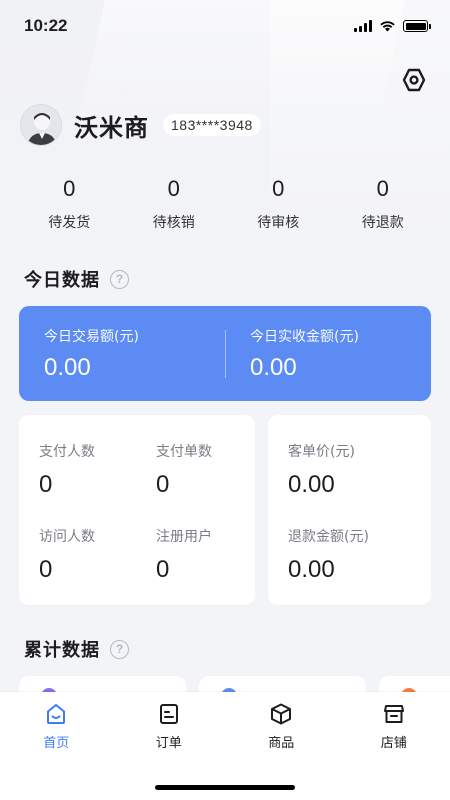 The image size is (450, 800). What do you see at coordinates (67, 537) in the screenshot?
I see `stat-label: 访问人数` at bounding box center [67, 537].